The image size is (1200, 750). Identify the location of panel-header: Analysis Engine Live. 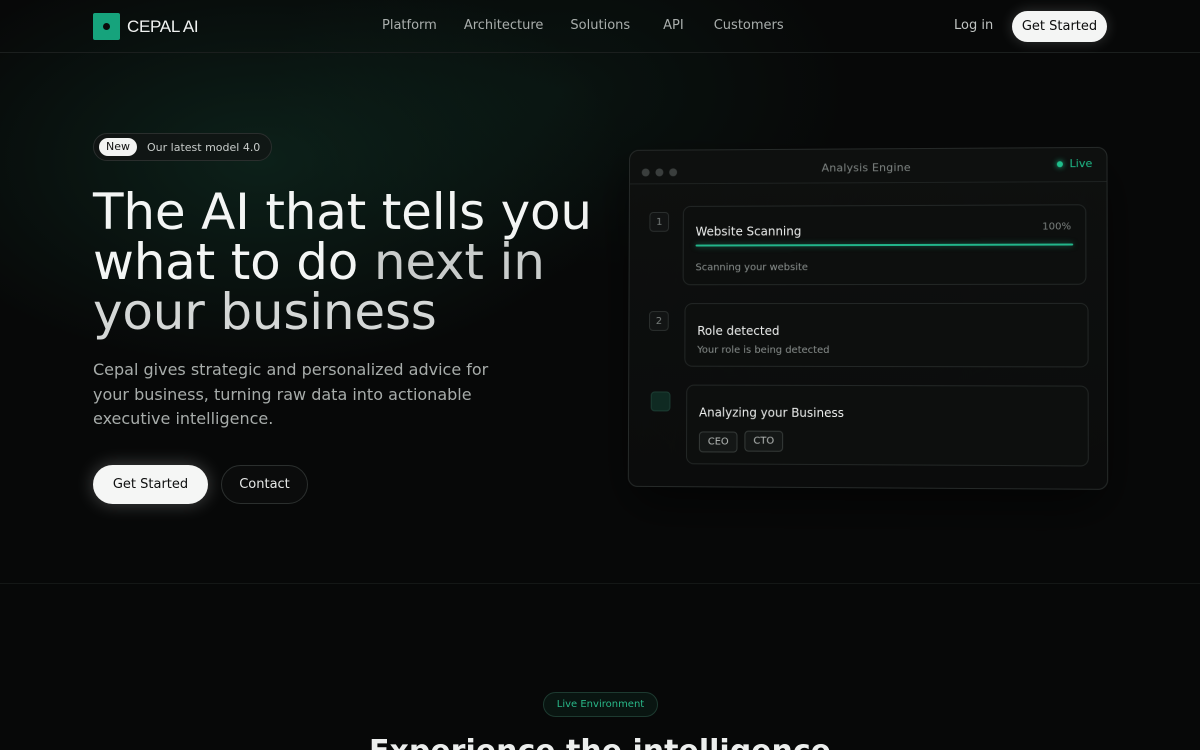
(868, 166).